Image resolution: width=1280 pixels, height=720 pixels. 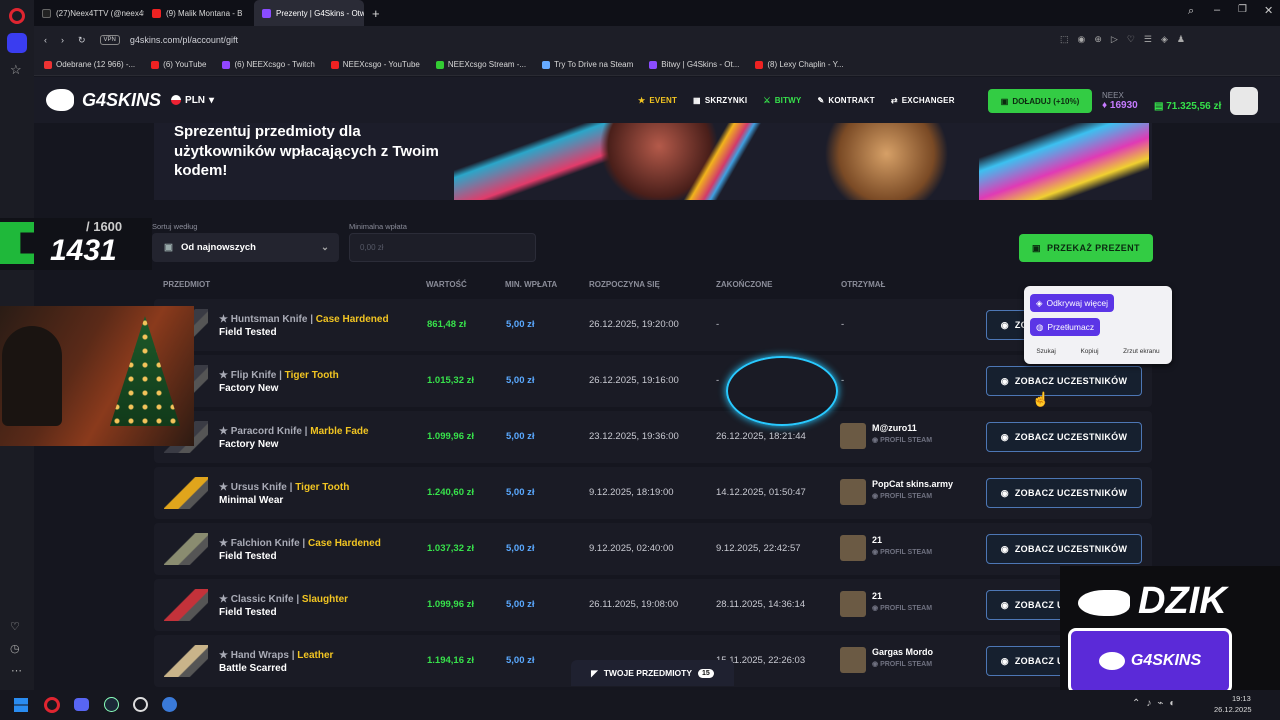 What do you see at coordinates (195, 100) in the screenshot?
I see `currency-label: PLN` at bounding box center [195, 100].